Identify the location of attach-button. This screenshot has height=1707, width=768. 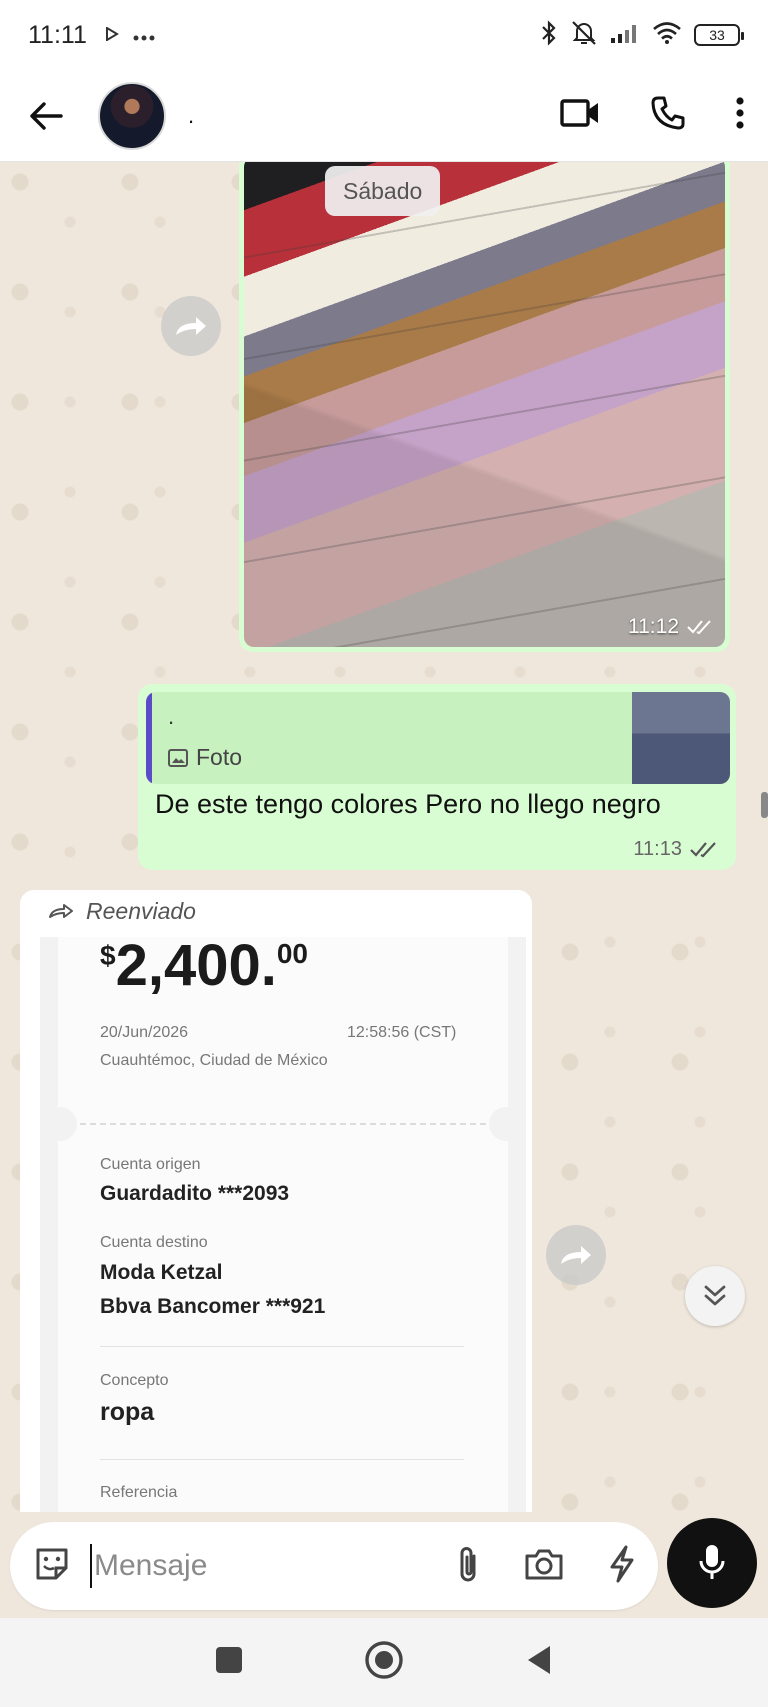
(468, 1566).